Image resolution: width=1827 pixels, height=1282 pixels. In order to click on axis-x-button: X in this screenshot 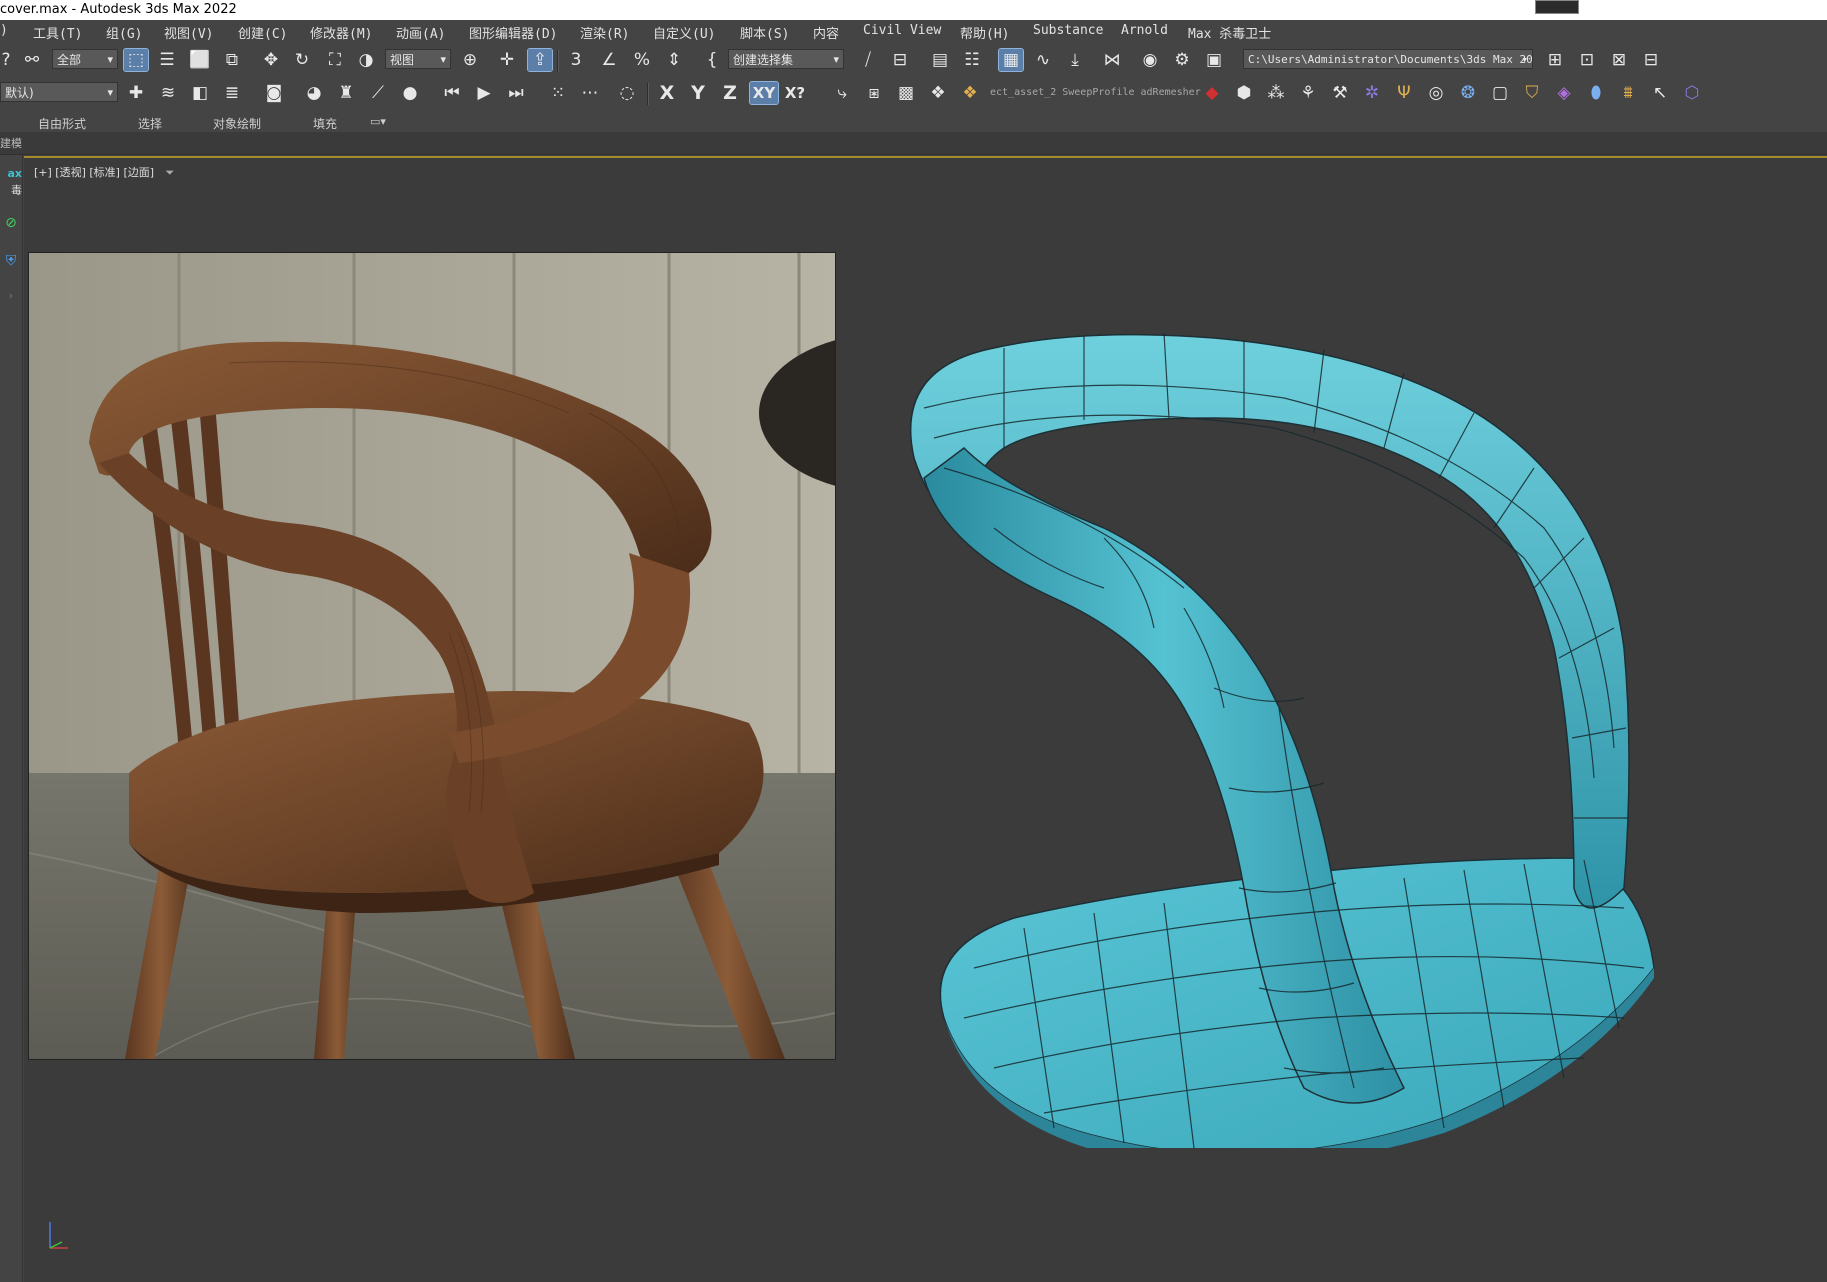, I will do `click(667, 93)`.